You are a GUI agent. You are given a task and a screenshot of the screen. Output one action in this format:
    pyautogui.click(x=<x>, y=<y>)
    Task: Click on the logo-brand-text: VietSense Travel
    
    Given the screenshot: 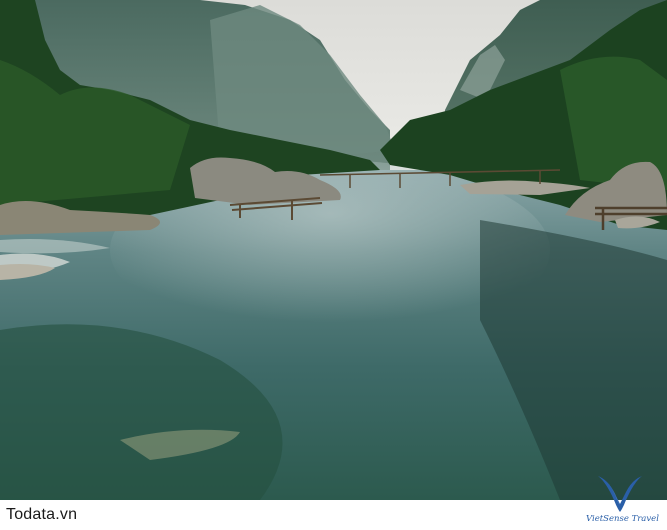 What is the action you would take?
    pyautogui.click(x=622, y=519)
    